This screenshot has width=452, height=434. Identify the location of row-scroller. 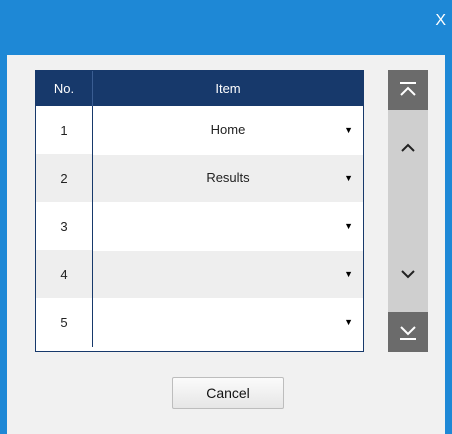
(408, 211).